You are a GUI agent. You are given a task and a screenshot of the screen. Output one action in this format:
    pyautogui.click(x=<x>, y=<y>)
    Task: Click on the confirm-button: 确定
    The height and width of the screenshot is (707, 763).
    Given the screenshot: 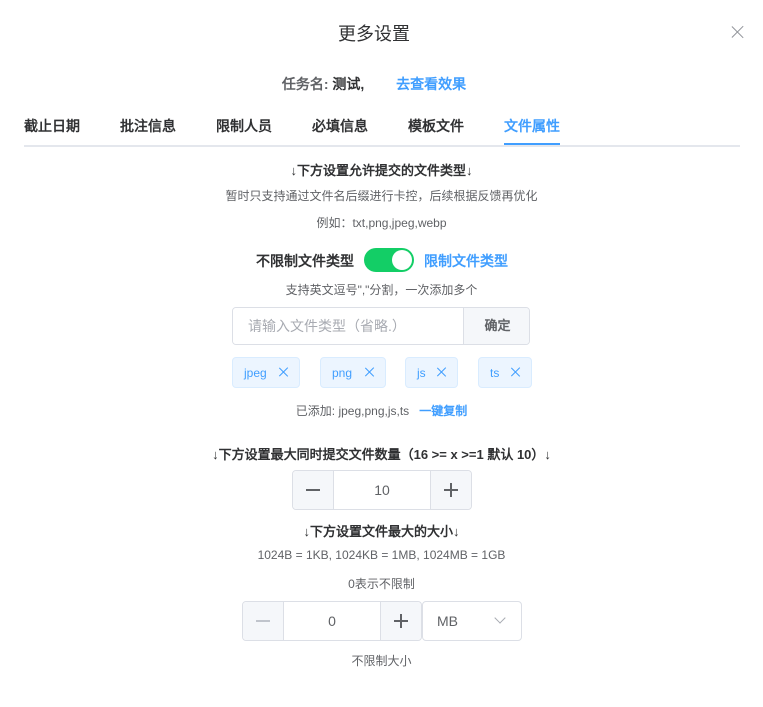 What is the action you would take?
    pyautogui.click(x=496, y=326)
    